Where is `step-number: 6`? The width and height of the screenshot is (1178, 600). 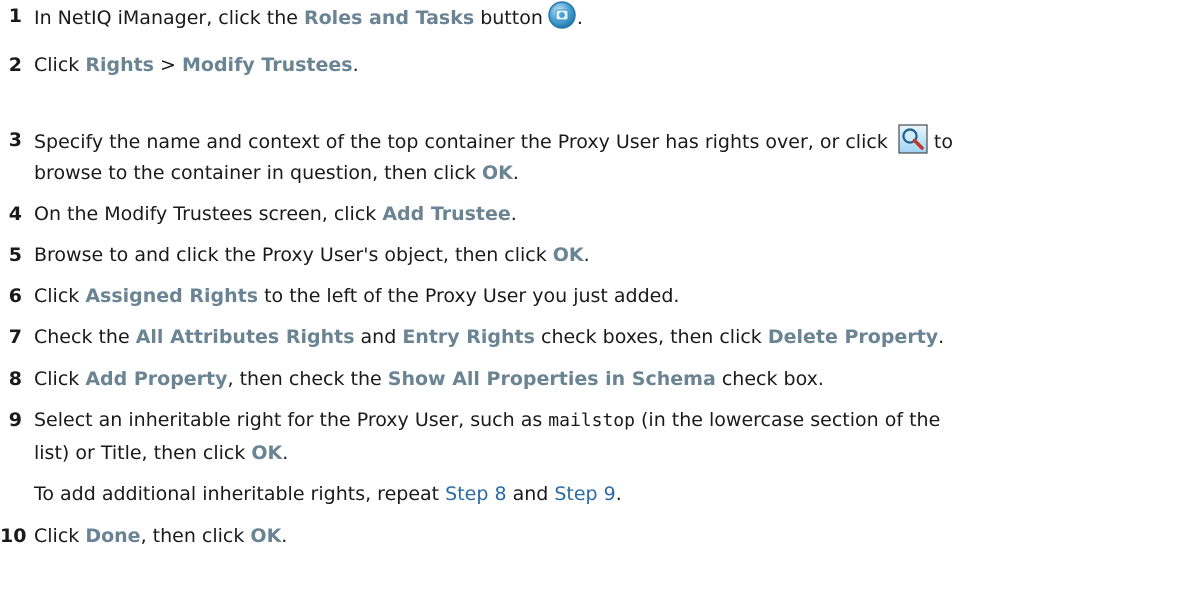
step-number: 6 is located at coordinates (15, 296).